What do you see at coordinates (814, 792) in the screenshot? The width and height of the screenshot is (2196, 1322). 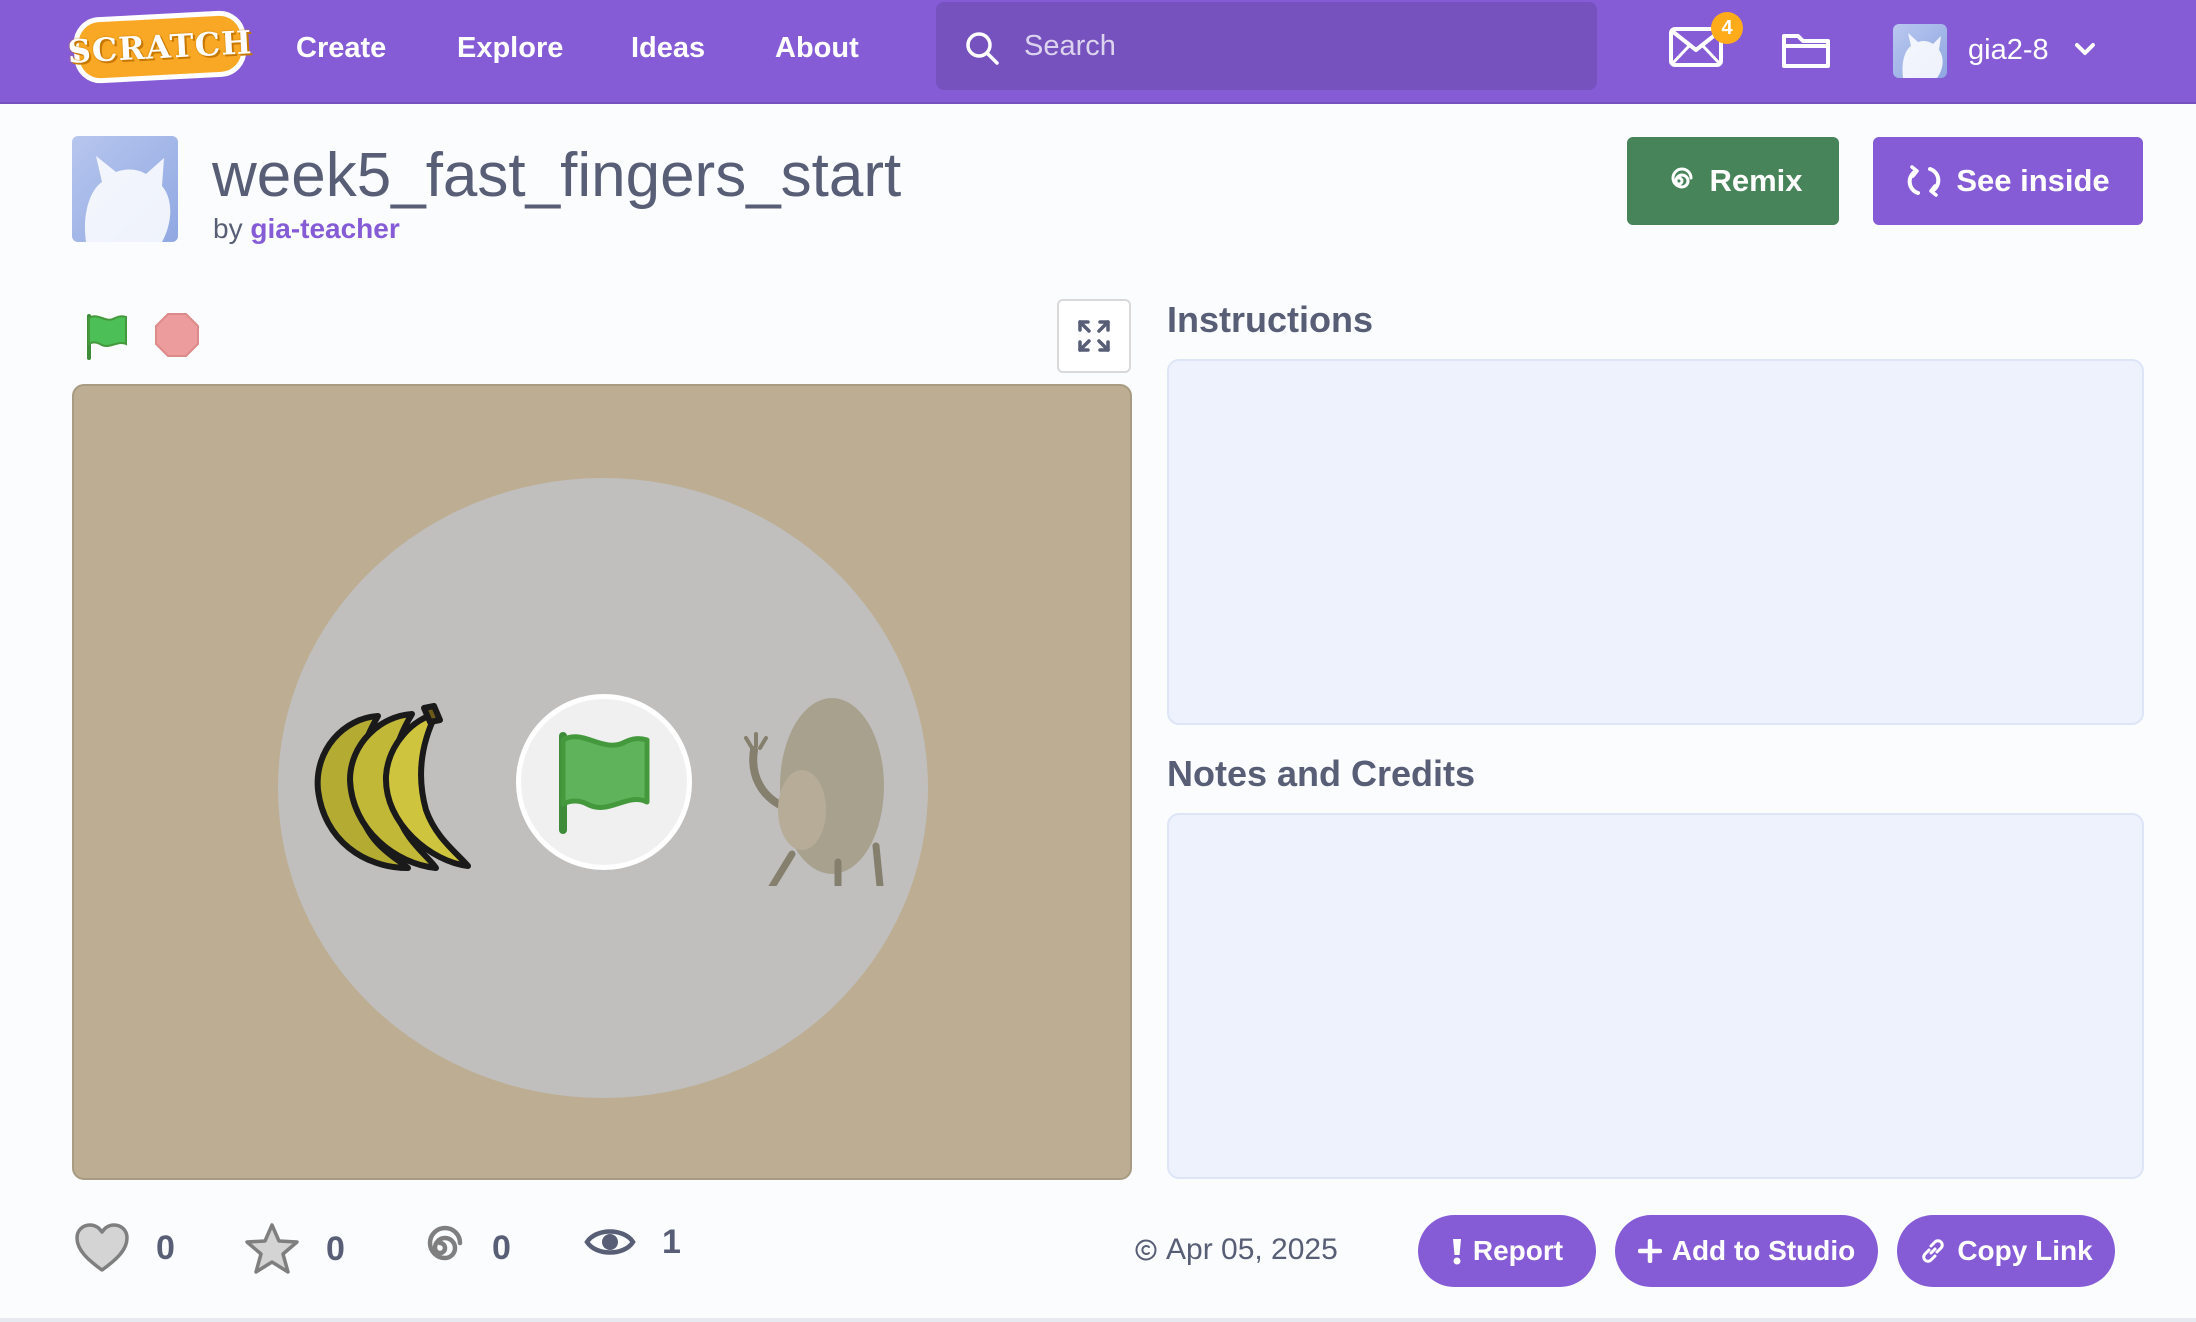 I see `sloth-sprite` at bounding box center [814, 792].